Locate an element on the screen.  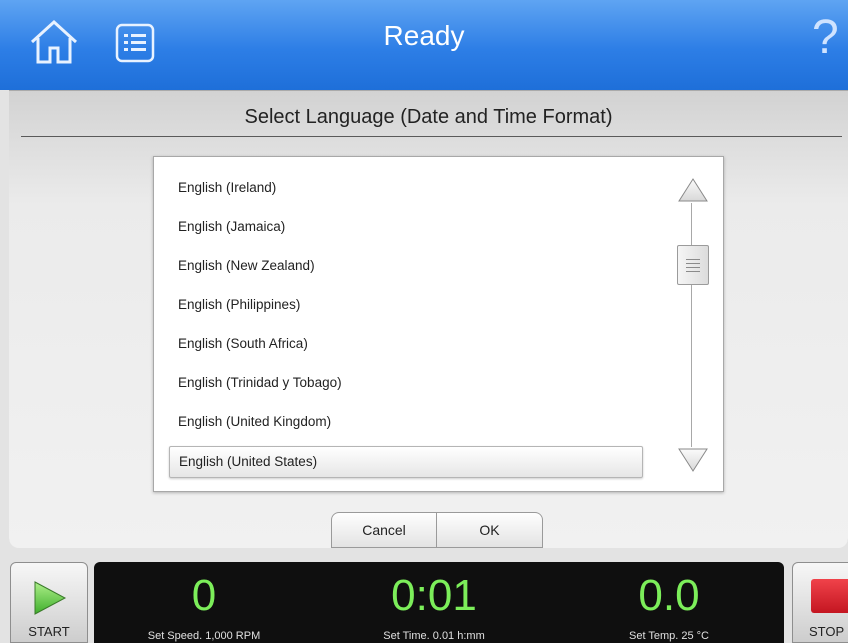
scroll-down-arrow-icon is located at coordinates (693, 461).